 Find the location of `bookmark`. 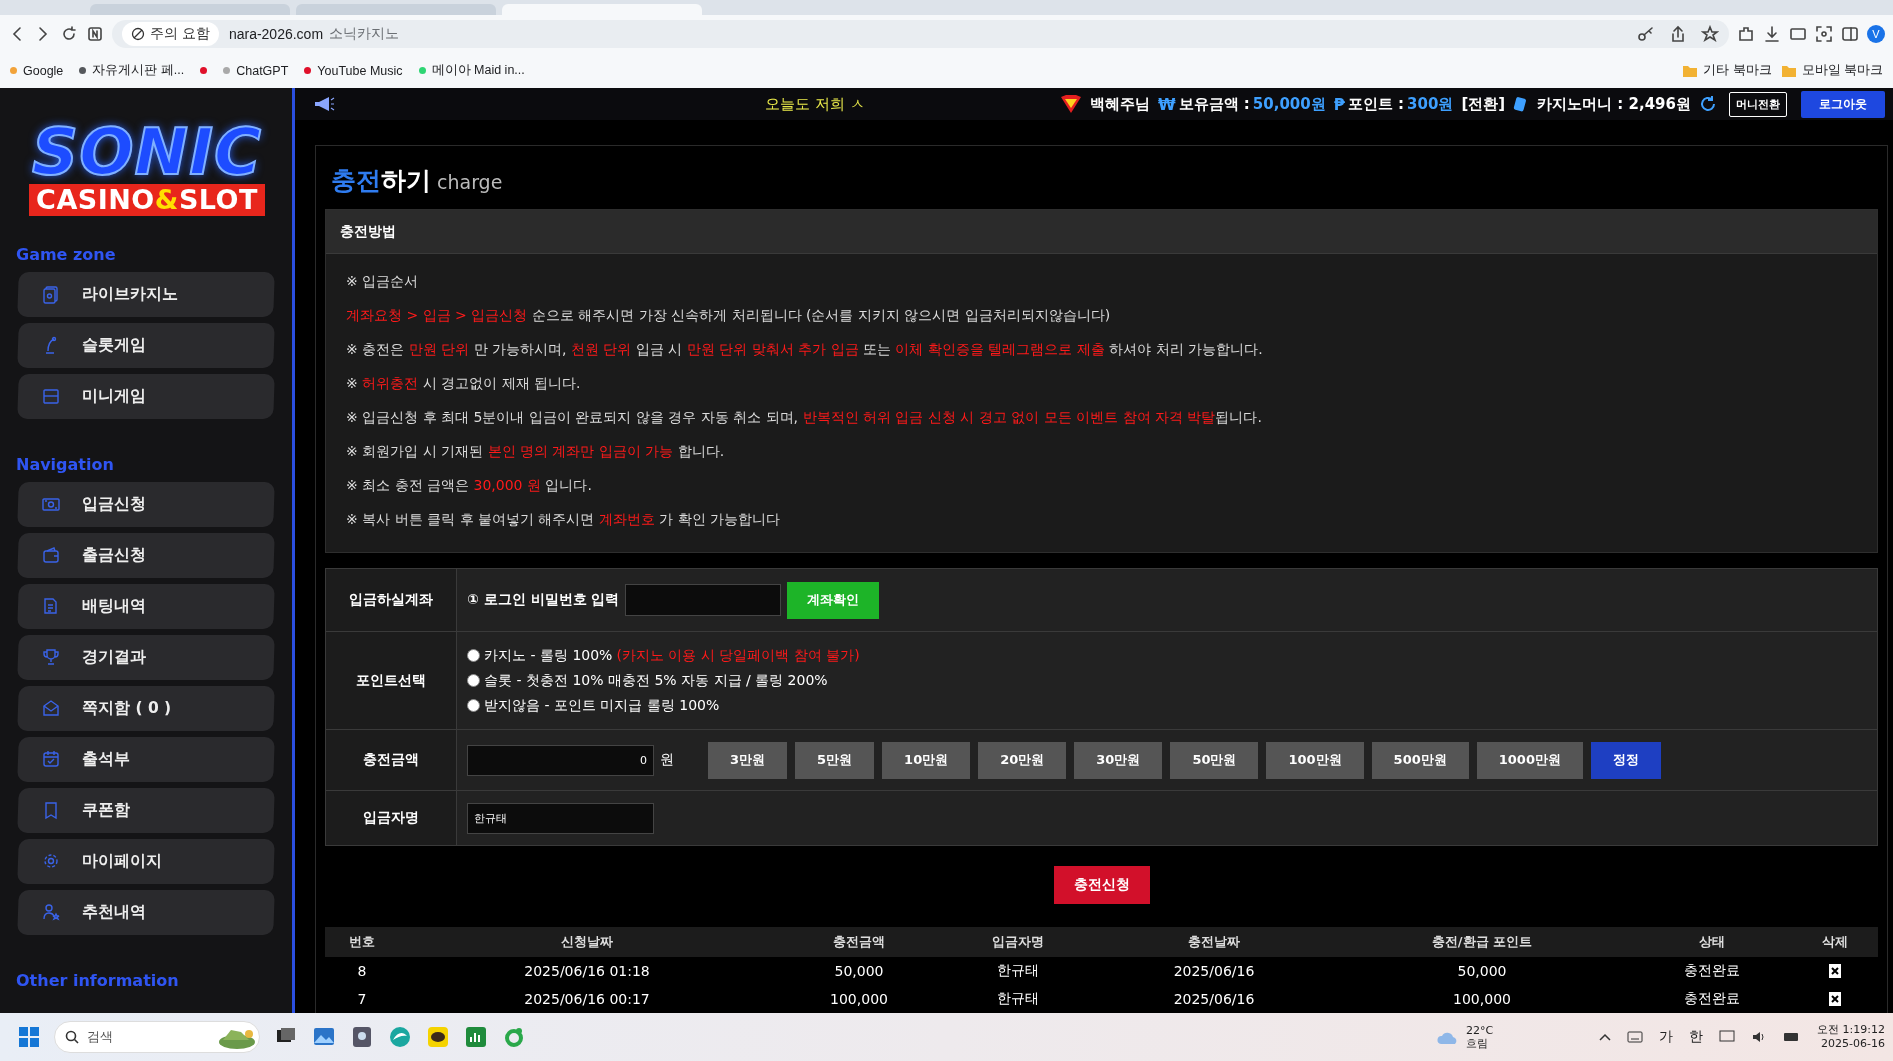

bookmark is located at coordinates (204, 70).